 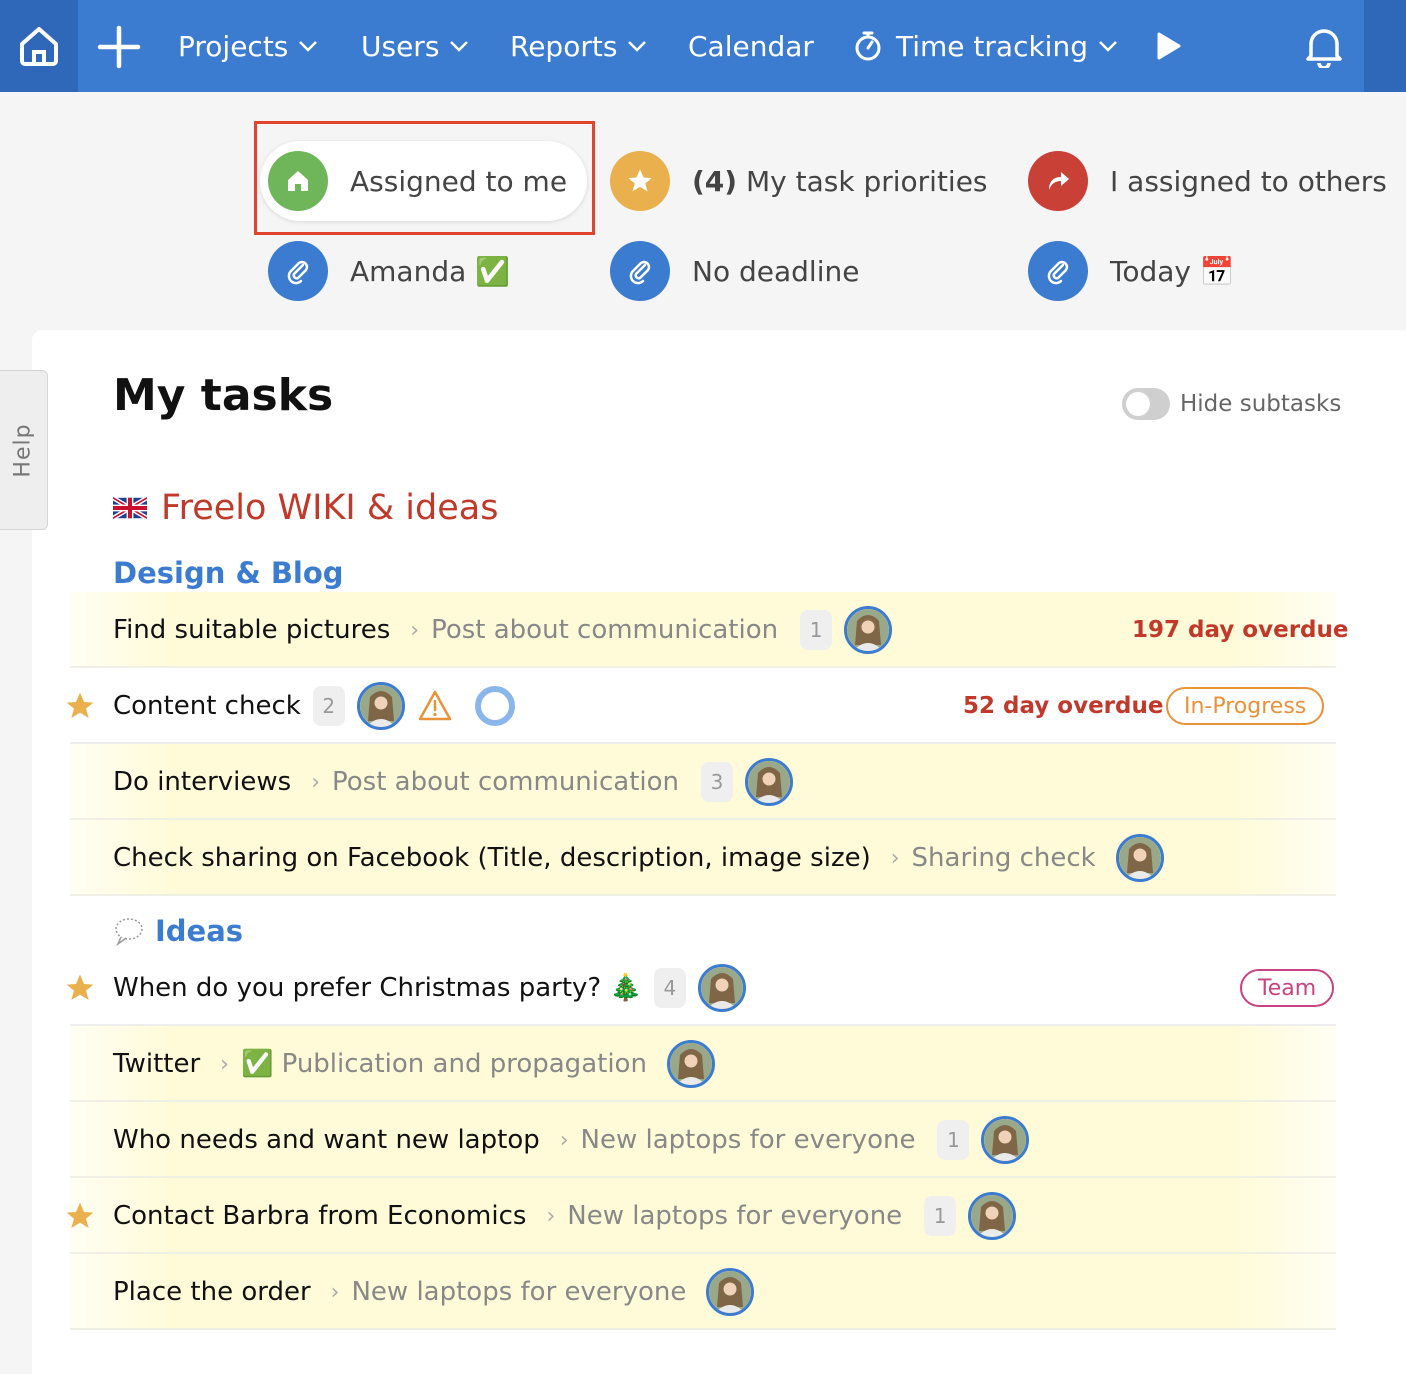 I want to click on subtask-count: 2, so click(x=328, y=706).